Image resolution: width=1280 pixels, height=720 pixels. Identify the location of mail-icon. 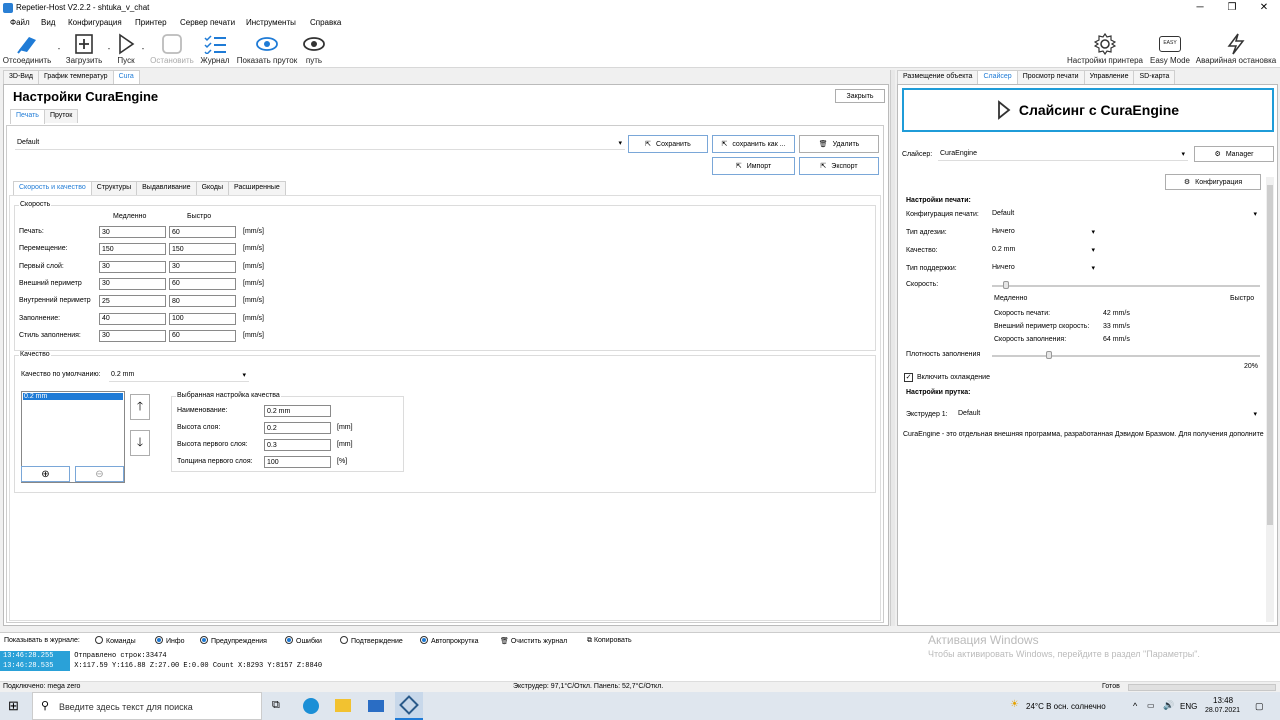
(376, 706).